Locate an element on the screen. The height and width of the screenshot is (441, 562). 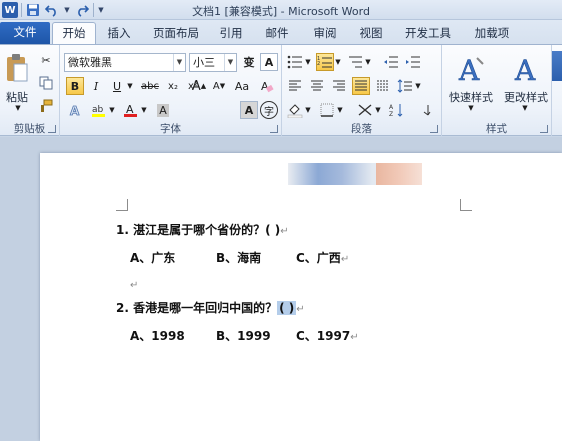
change-case-button: Aa is located at coordinates (242, 86).